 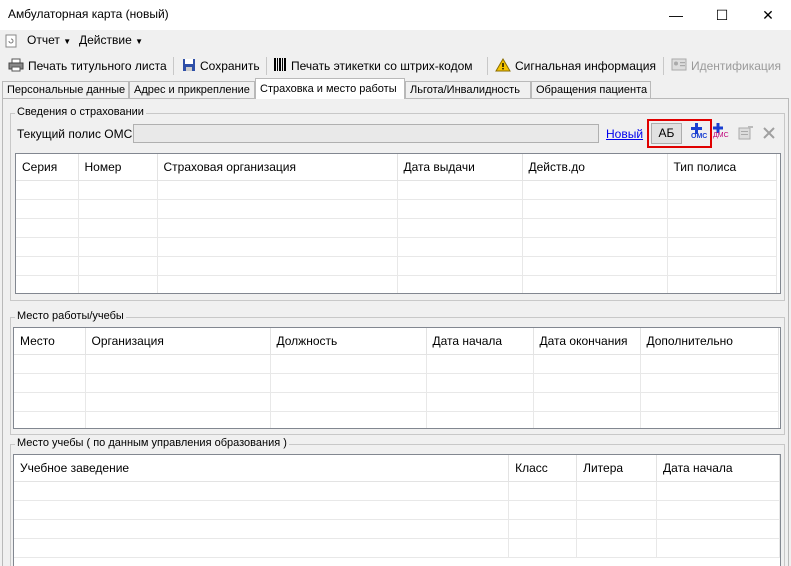 I want to click on minimize-button: —, so click(x=676, y=15).